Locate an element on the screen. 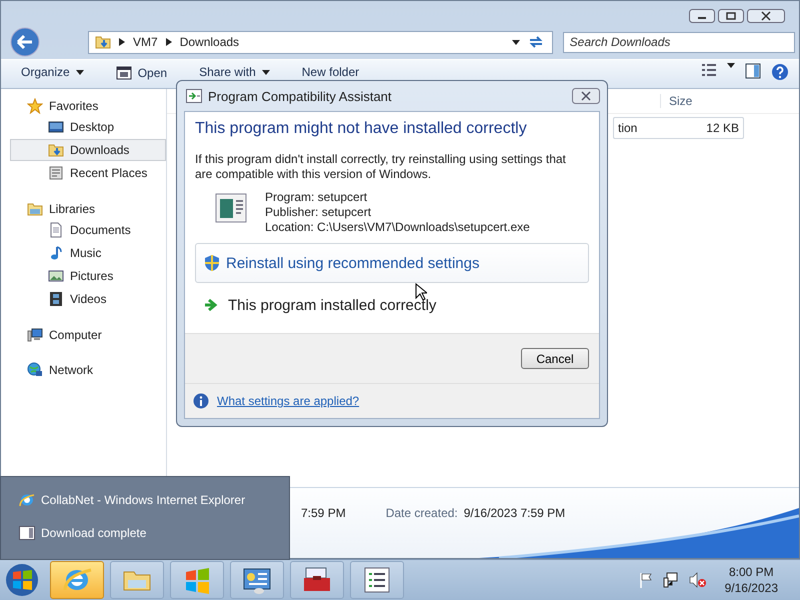 The height and width of the screenshot is (600, 800). arrow-icon is located at coordinates (211, 305).